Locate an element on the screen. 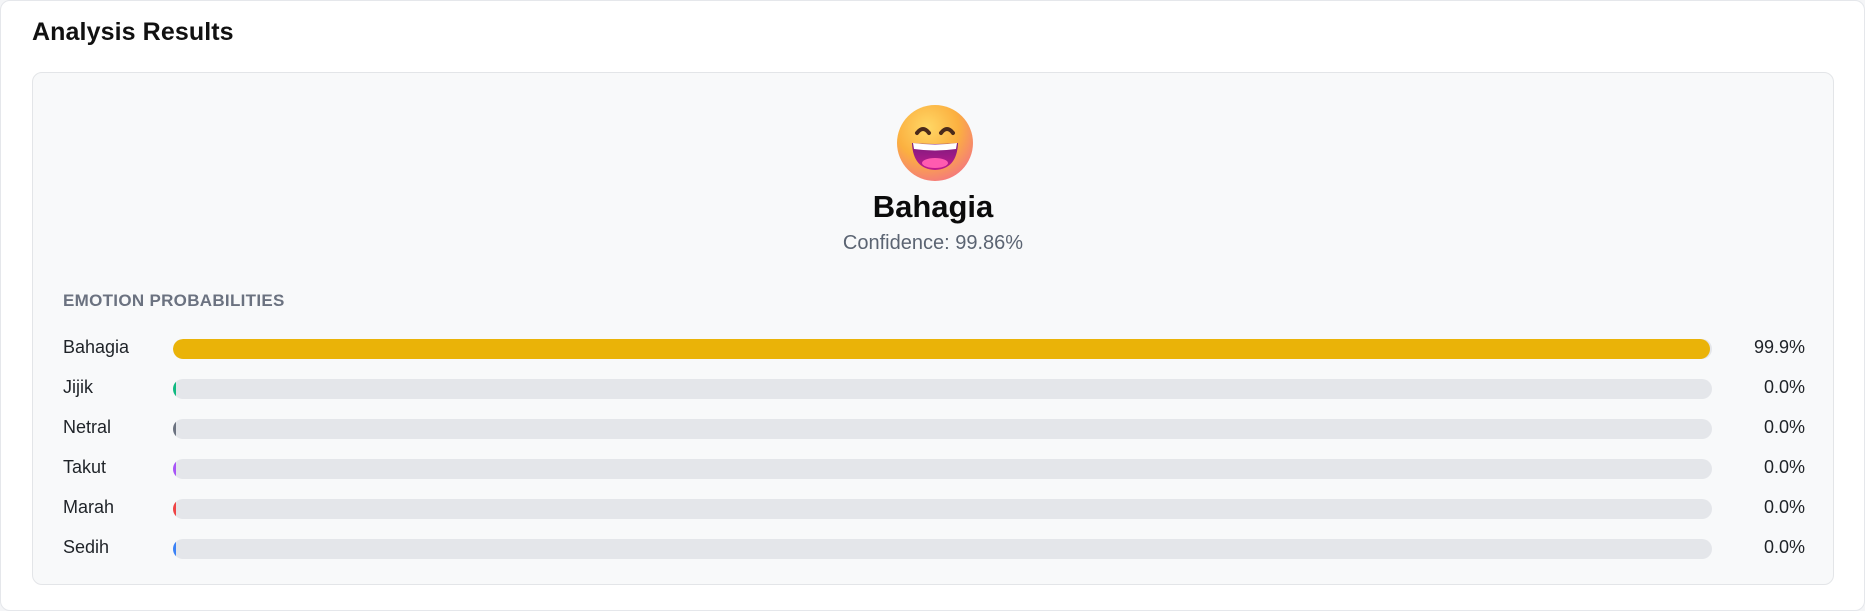 The image size is (1865, 611). emotion-label: Jijik is located at coordinates (78, 387).